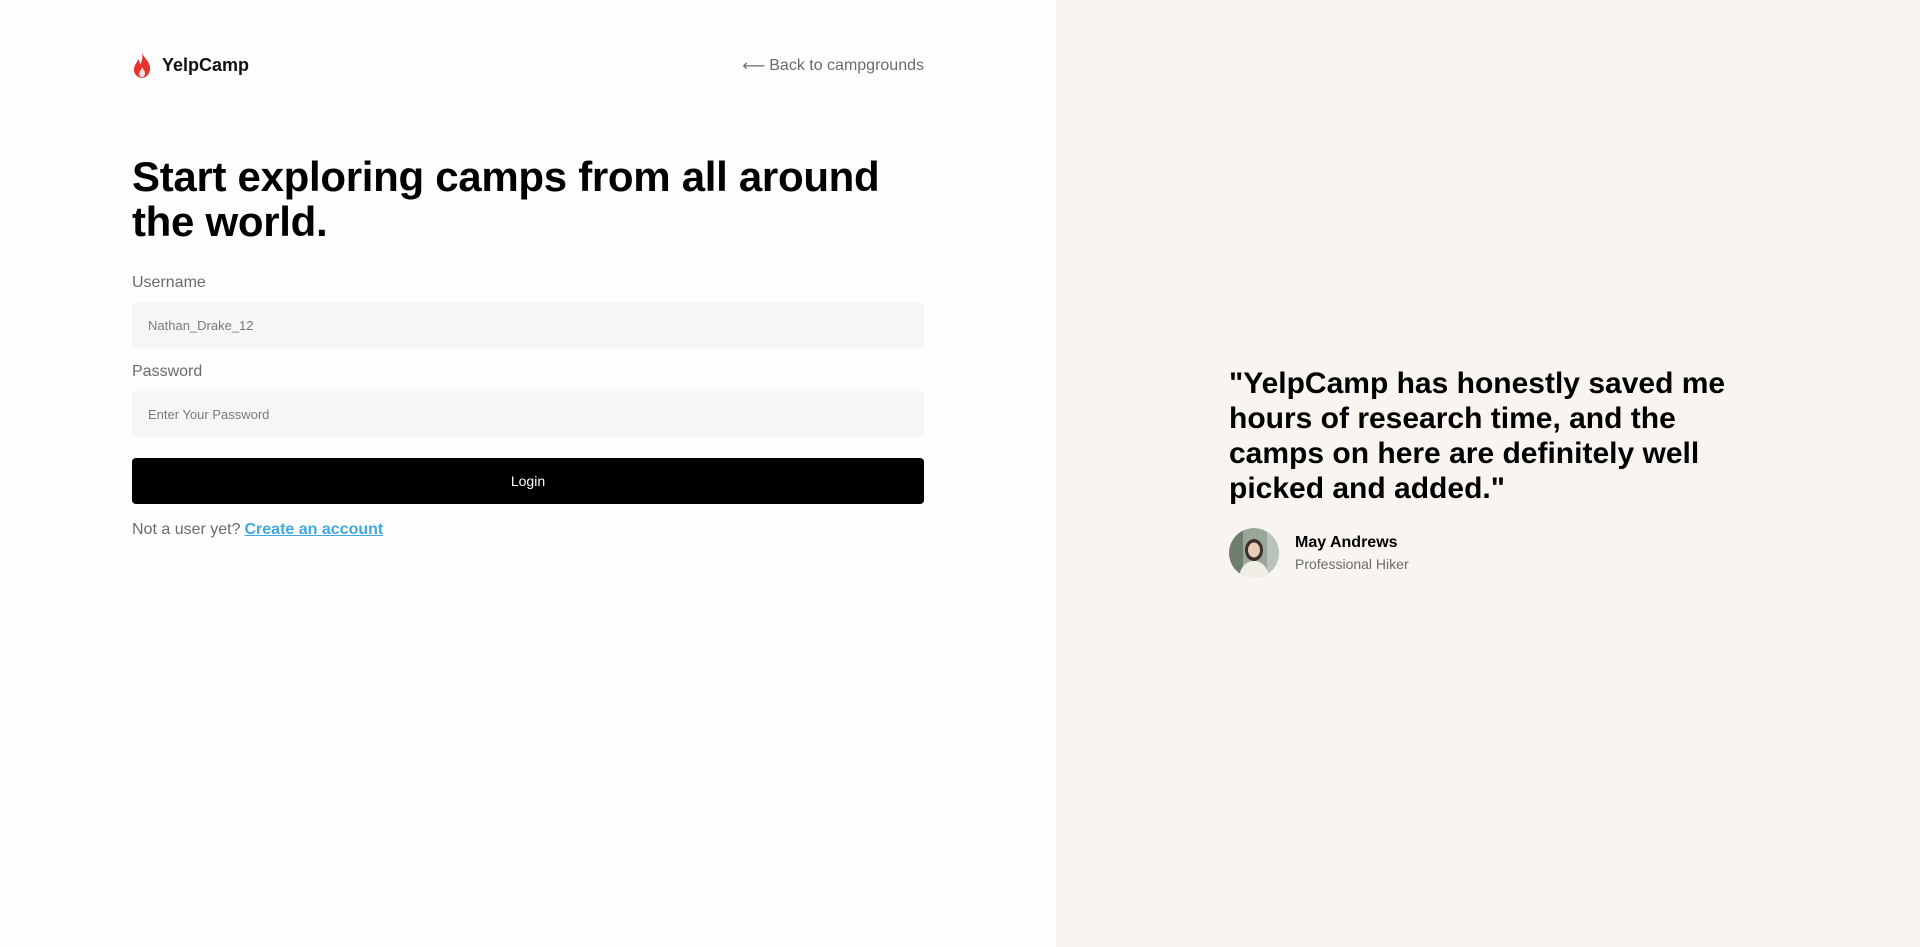 The height and width of the screenshot is (947, 1920). Describe the element at coordinates (754, 66) in the screenshot. I see `arrow-left-icon: ⟵` at that location.